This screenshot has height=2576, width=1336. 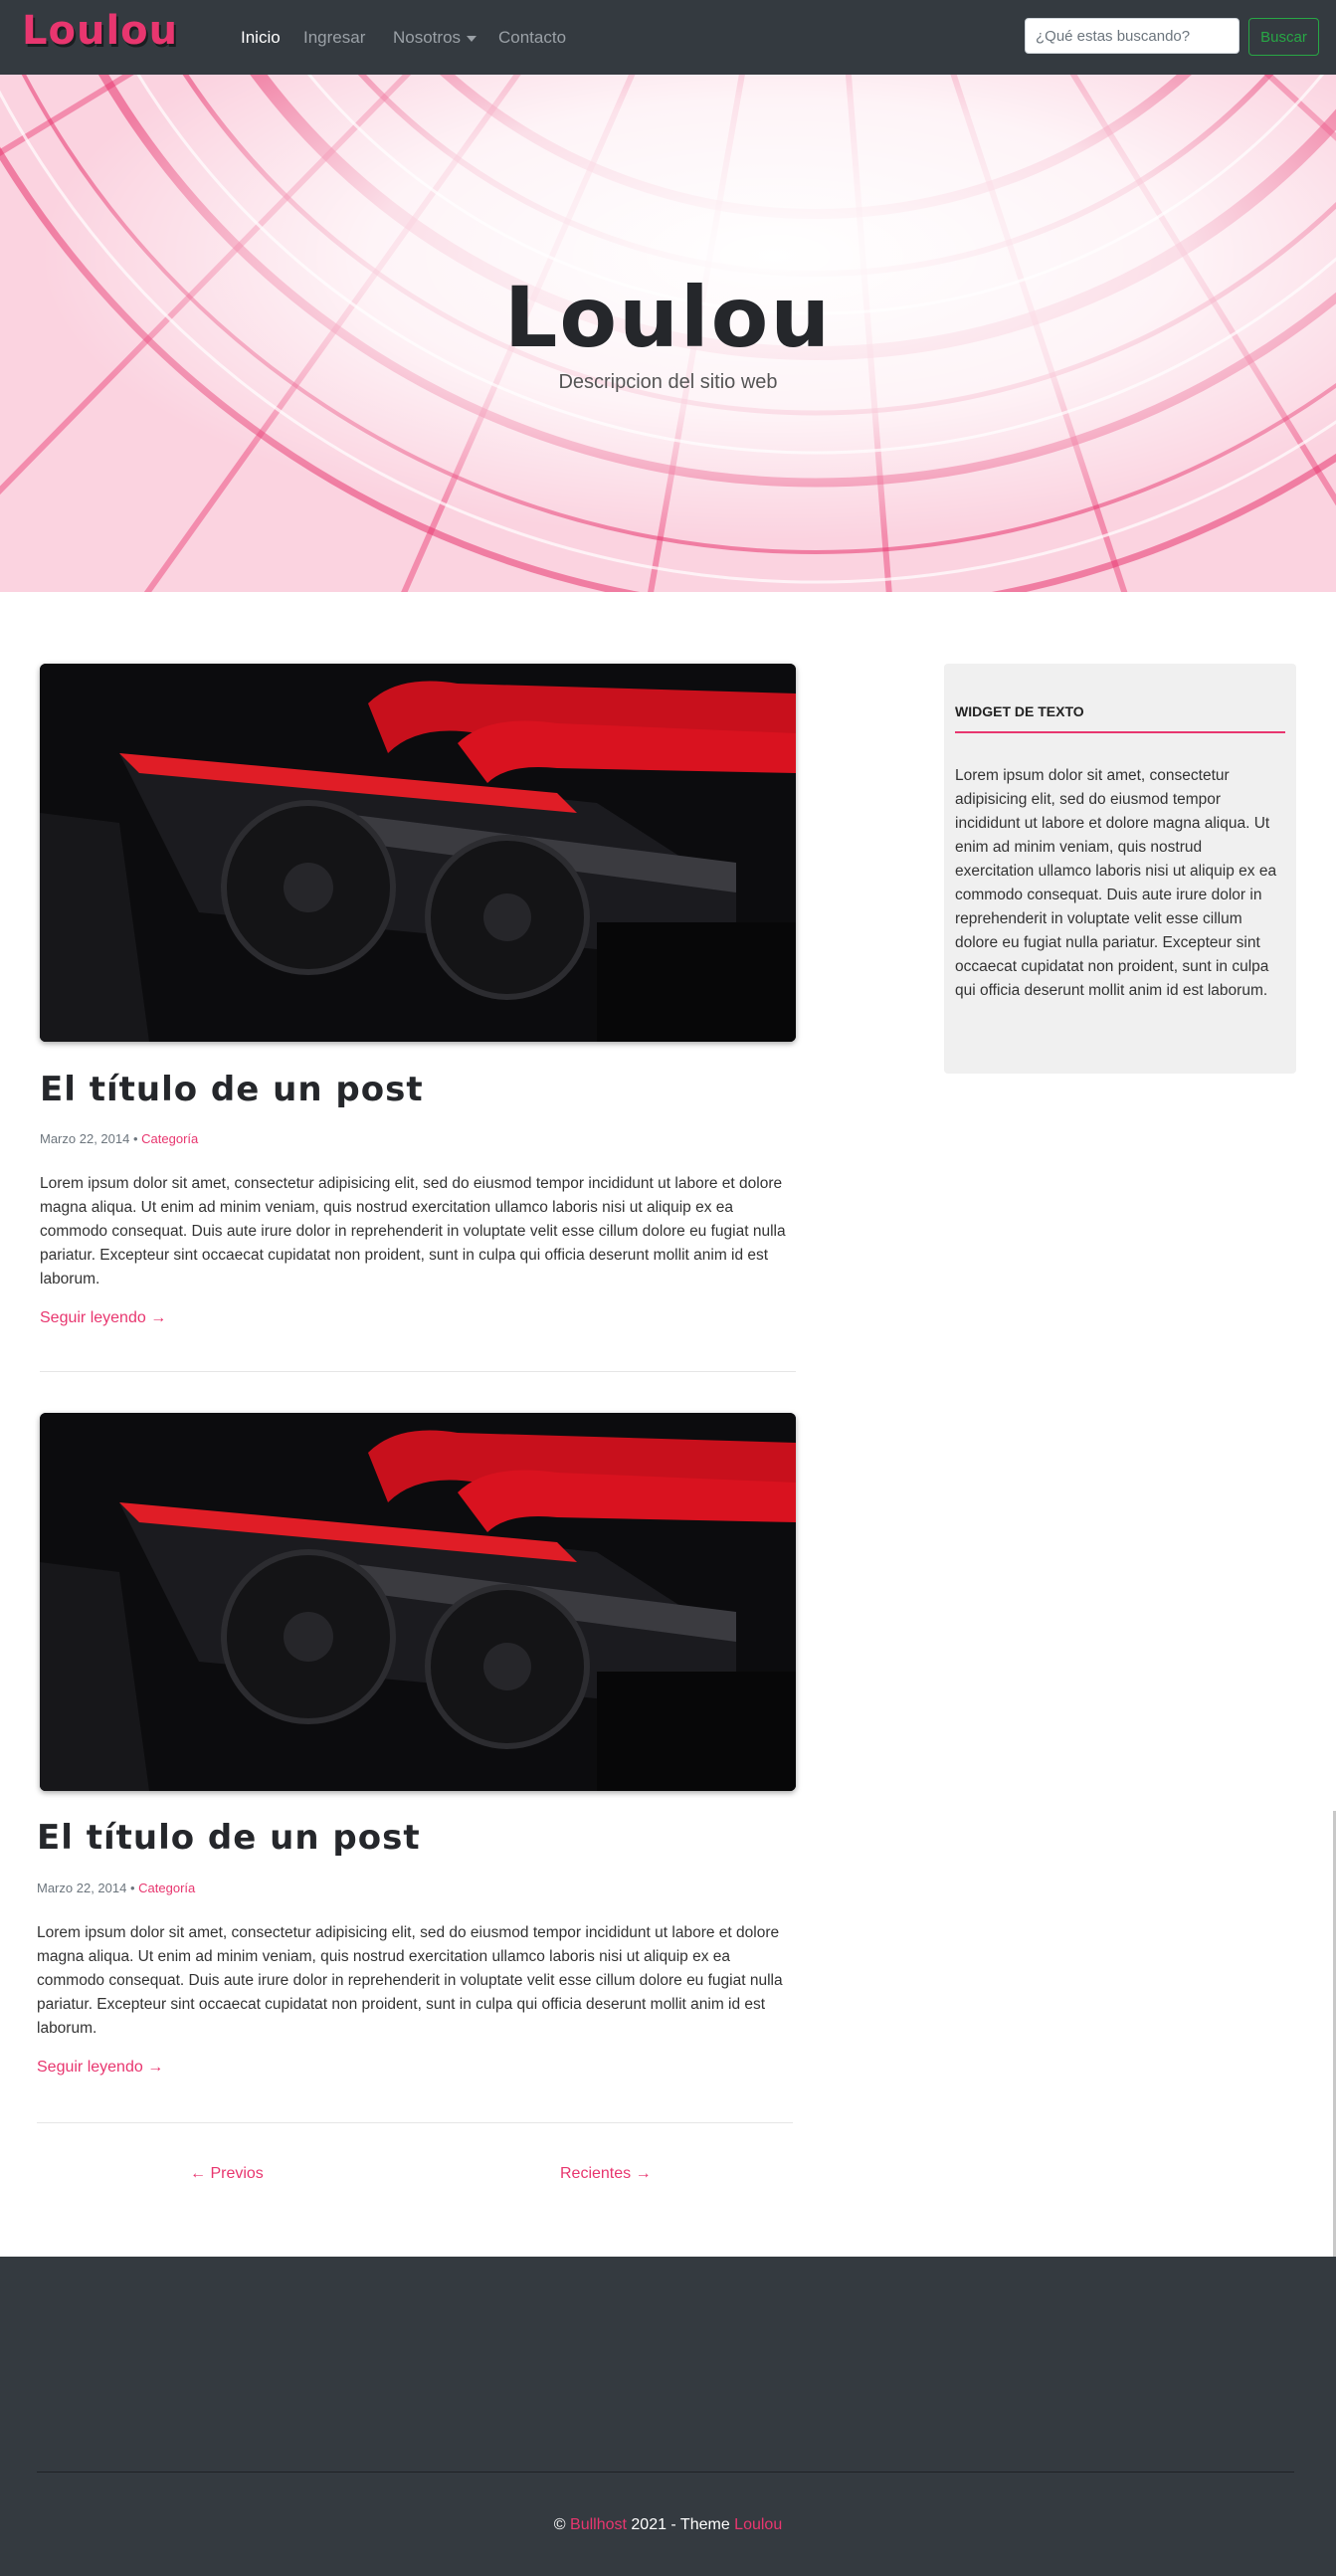 What do you see at coordinates (227, 2174) in the screenshot?
I see `pagination-previous: ← Previos` at bounding box center [227, 2174].